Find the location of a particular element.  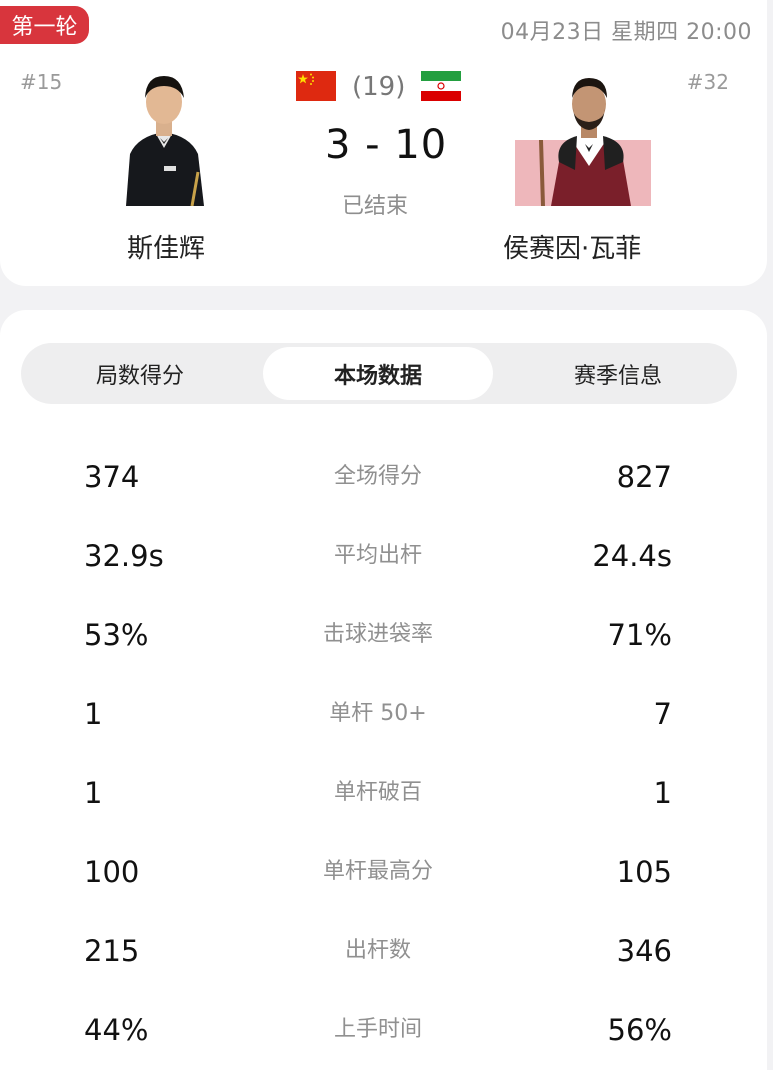

stat-left-value: 374 is located at coordinates (112, 477).